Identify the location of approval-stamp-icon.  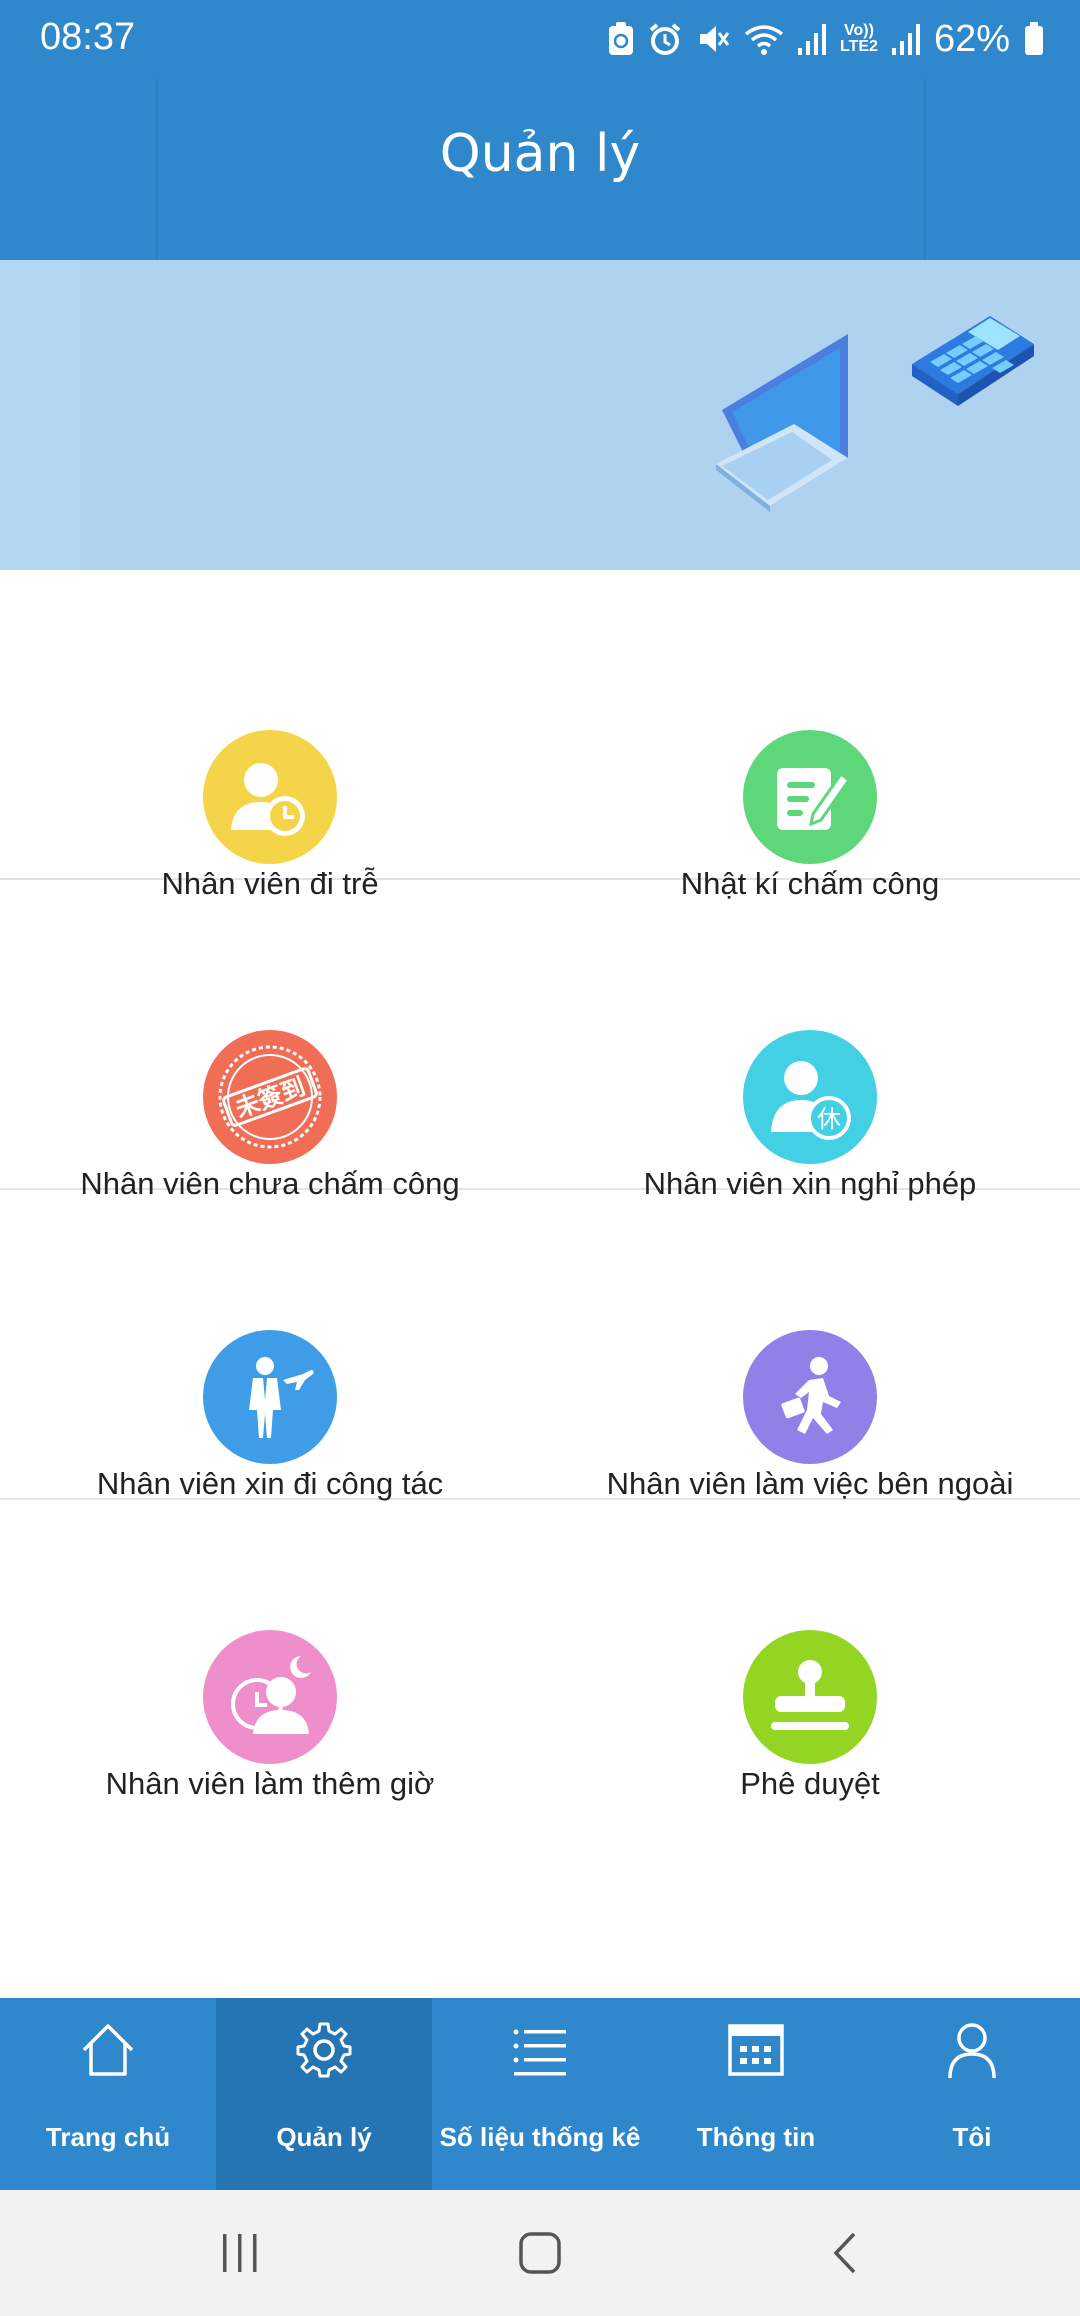
(810, 1697).